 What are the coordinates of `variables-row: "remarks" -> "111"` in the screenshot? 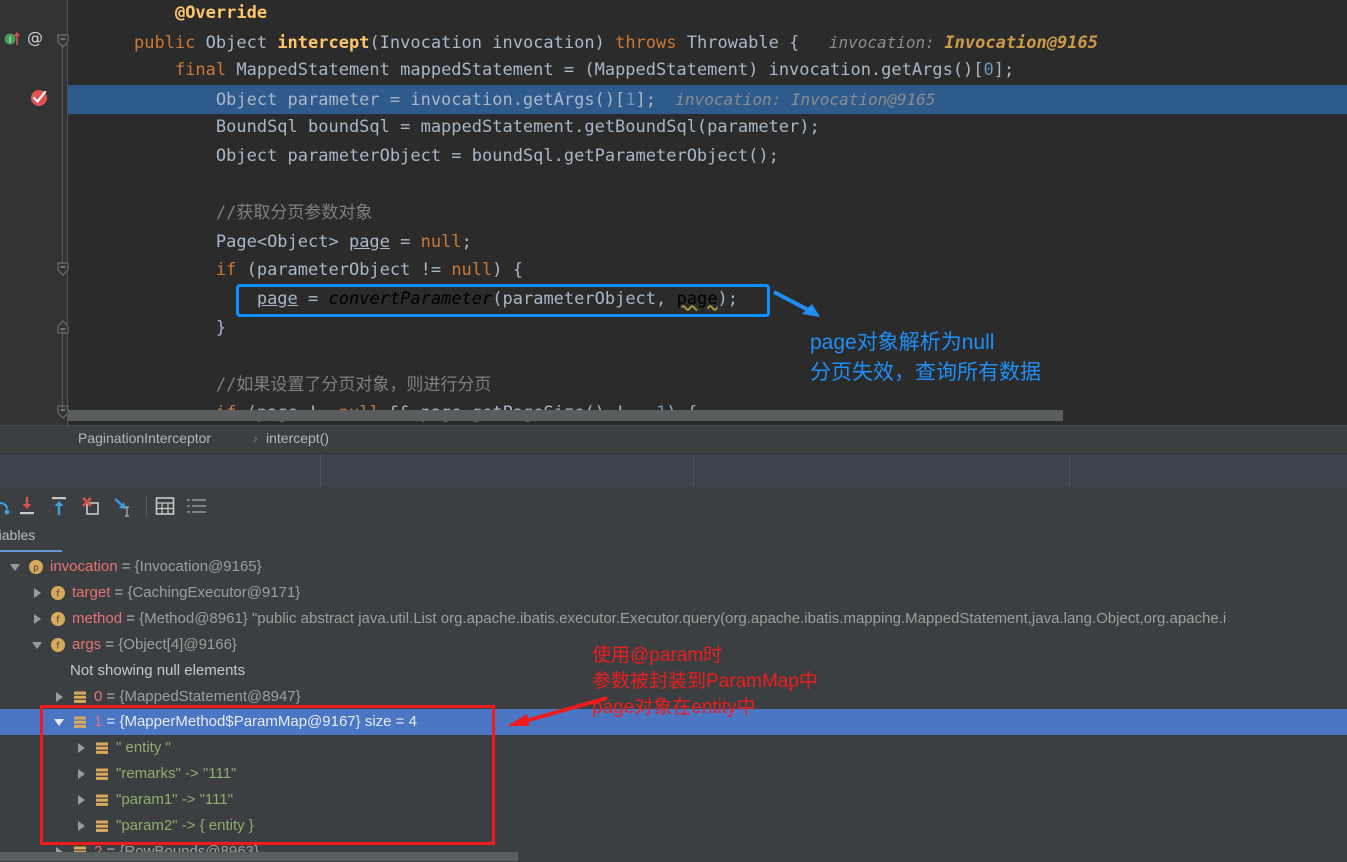 It's located at (673, 774).